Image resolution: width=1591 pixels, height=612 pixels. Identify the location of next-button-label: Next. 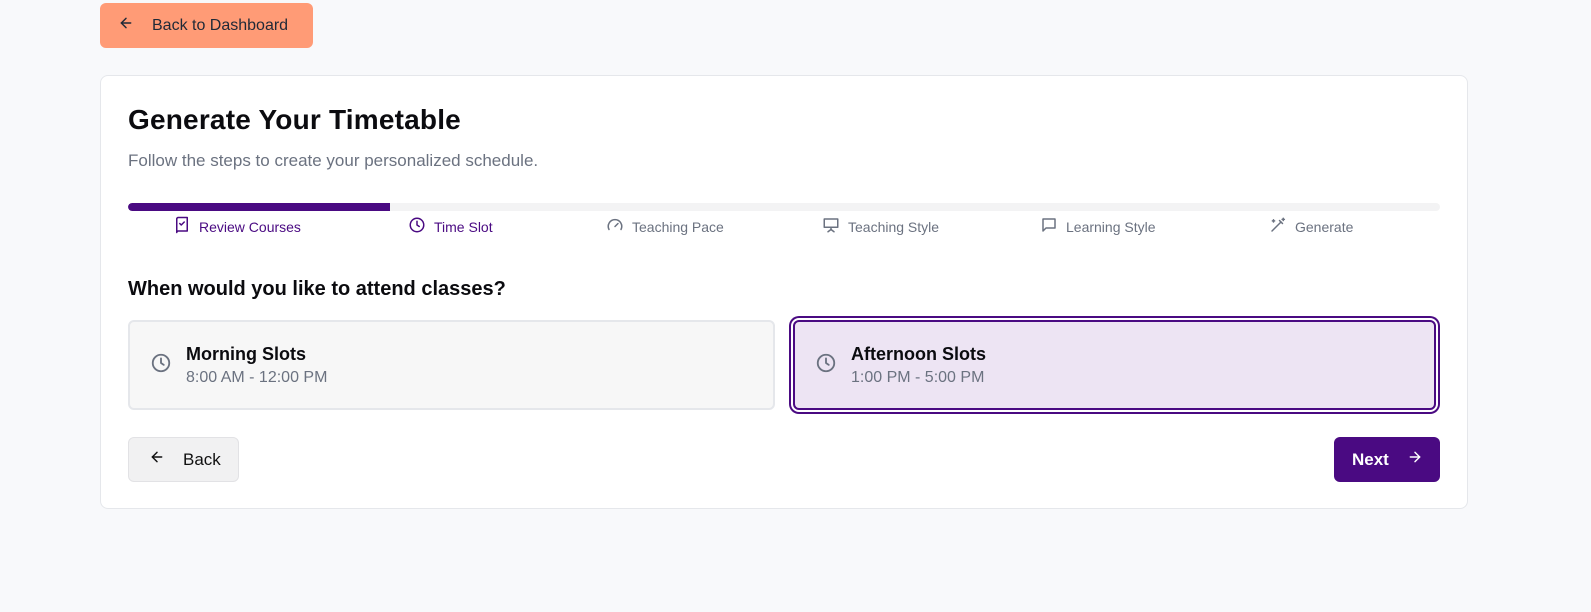
(1370, 459).